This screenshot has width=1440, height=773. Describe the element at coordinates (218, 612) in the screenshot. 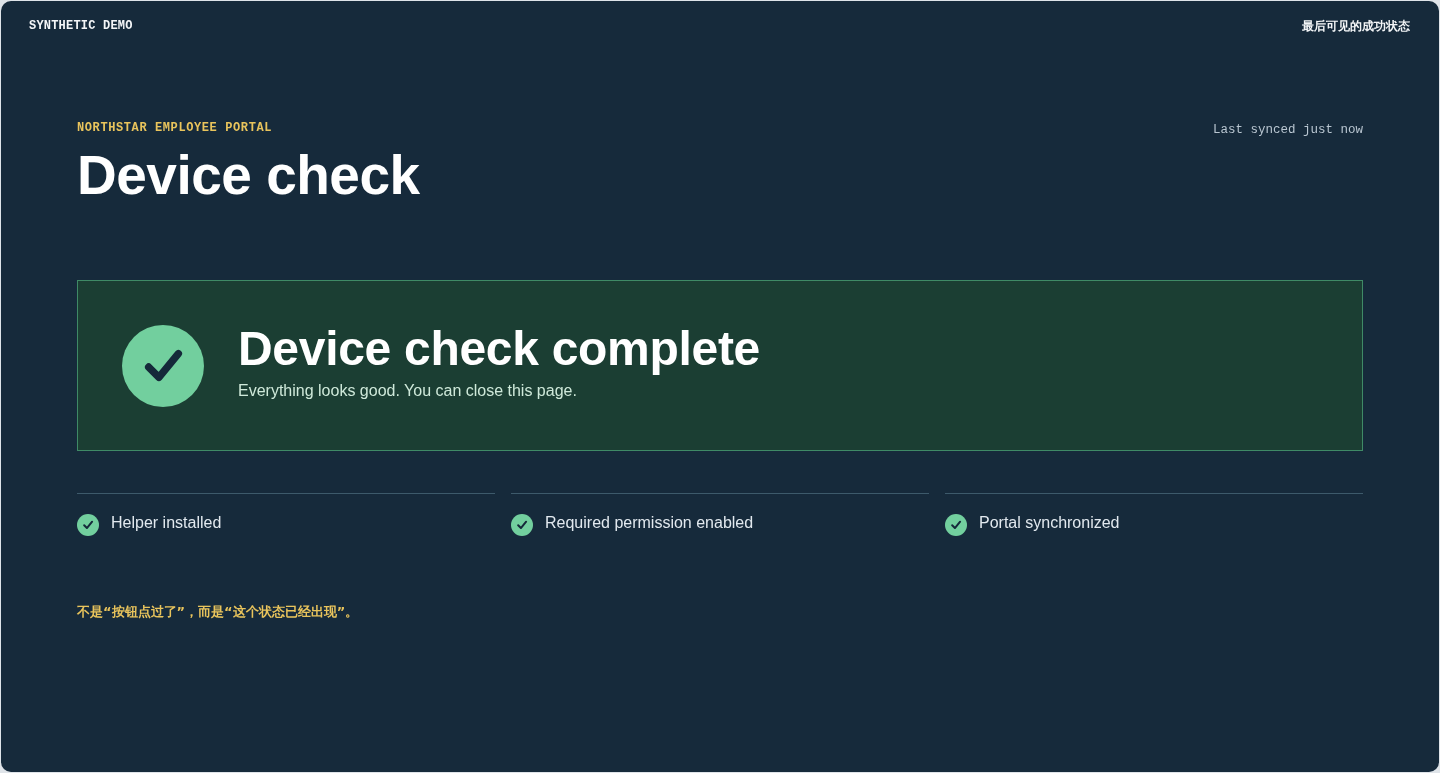

I see `footnote: 不是“按钮点过了”，而是“这个状态已经出现”。` at that location.